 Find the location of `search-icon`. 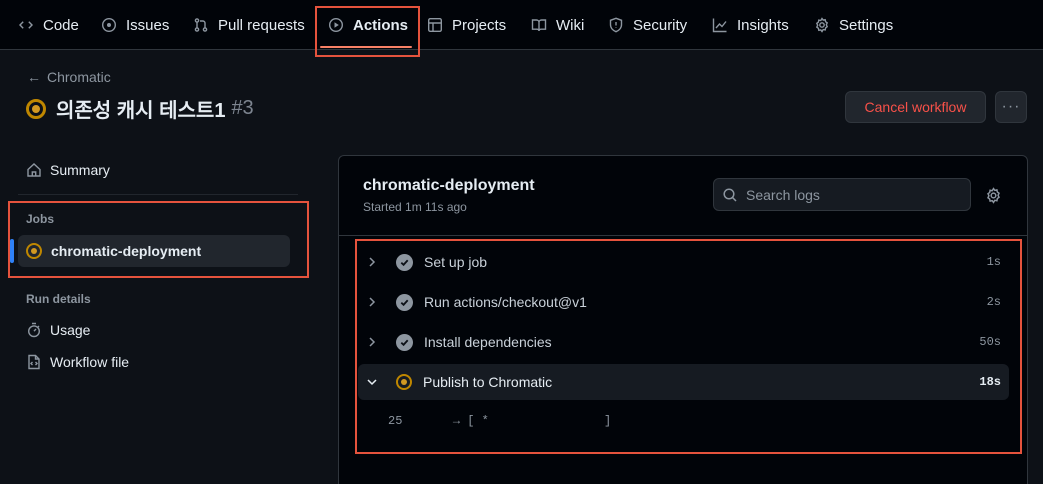

search-icon is located at coordinates (730, 195).